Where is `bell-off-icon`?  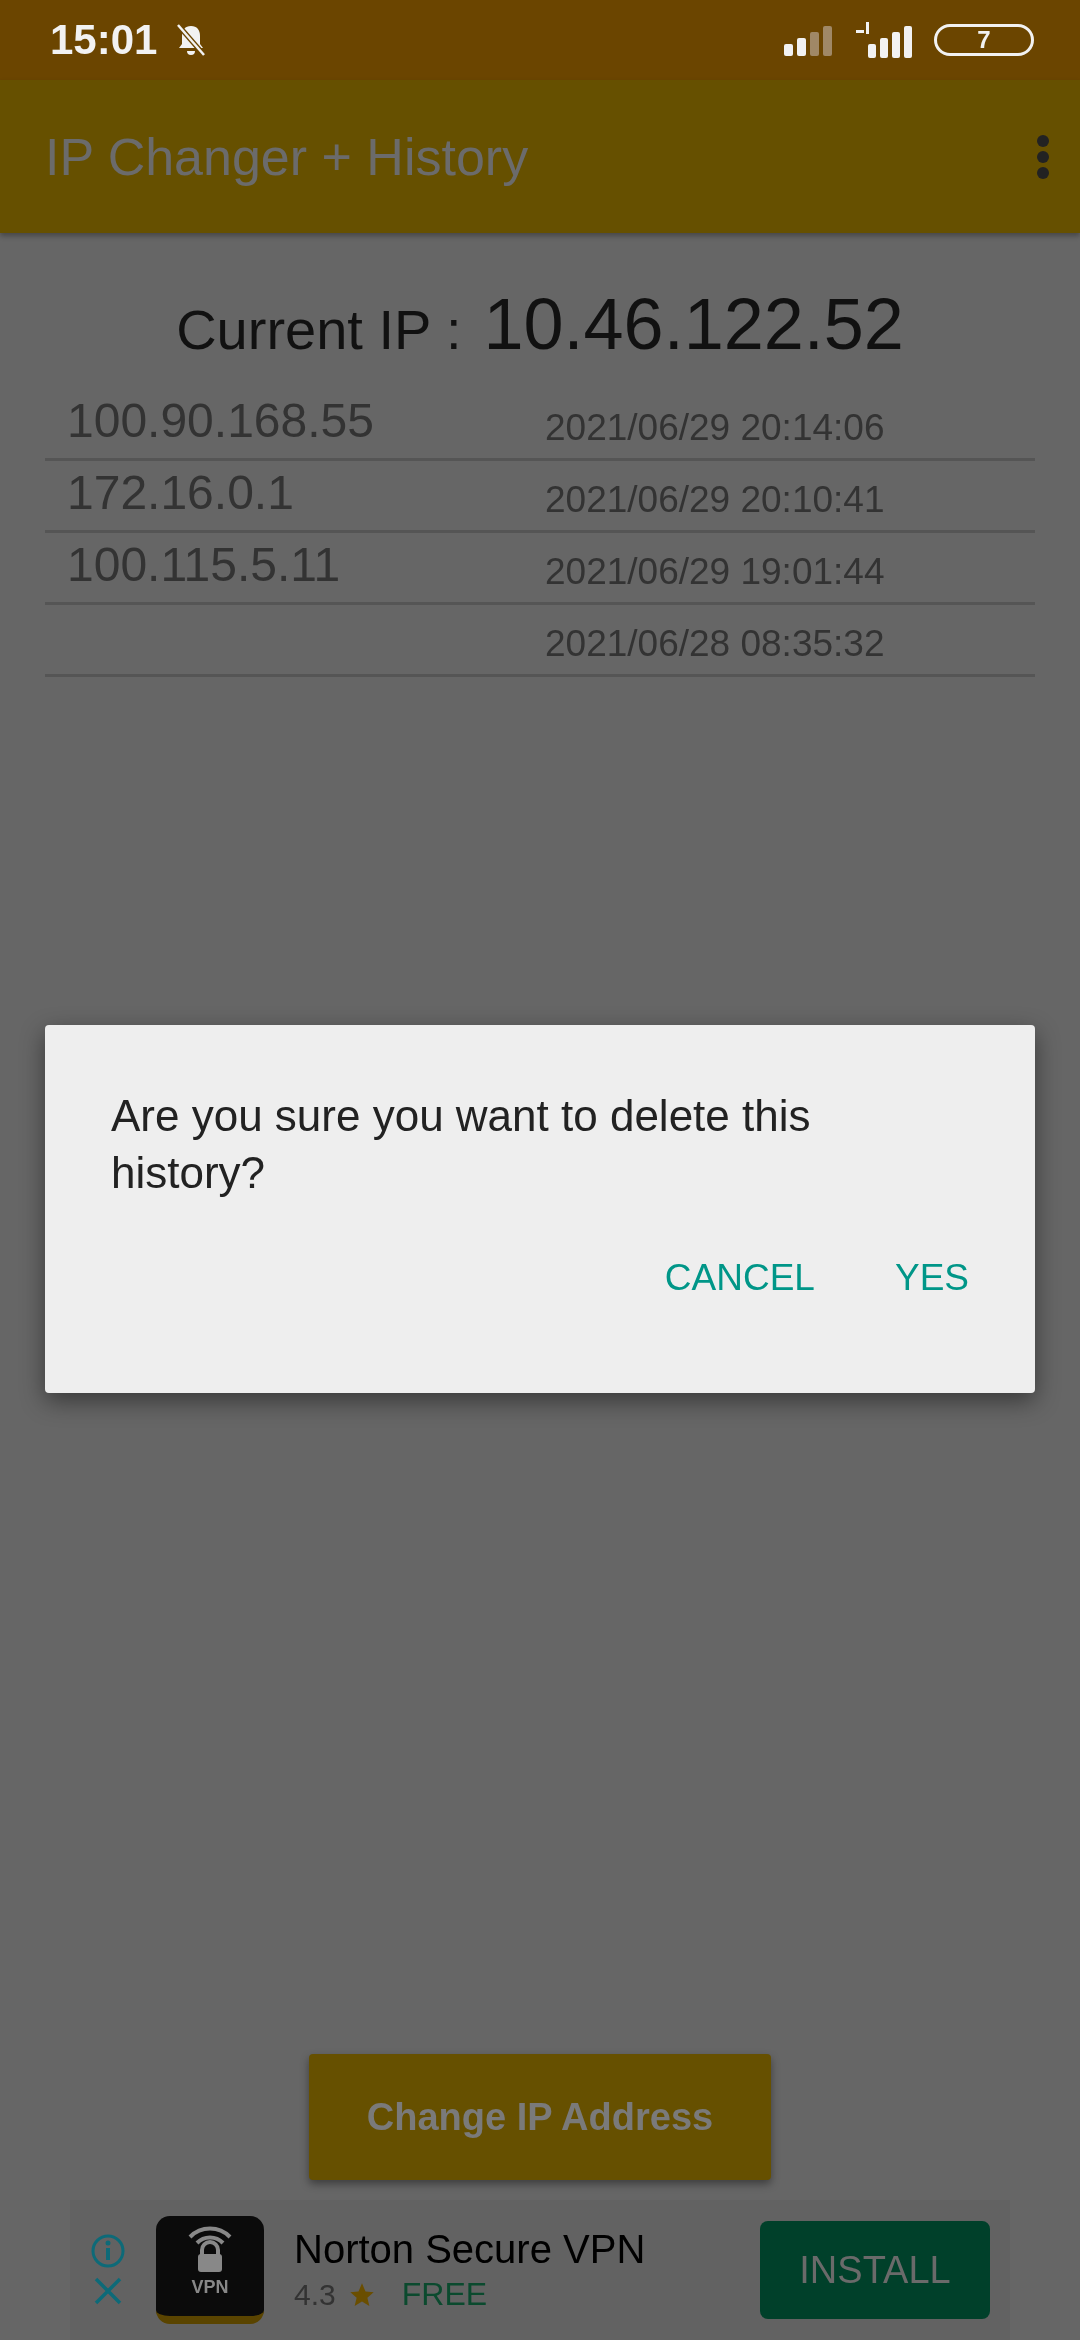
bell-off-icon is located at coordinates (191, 40).